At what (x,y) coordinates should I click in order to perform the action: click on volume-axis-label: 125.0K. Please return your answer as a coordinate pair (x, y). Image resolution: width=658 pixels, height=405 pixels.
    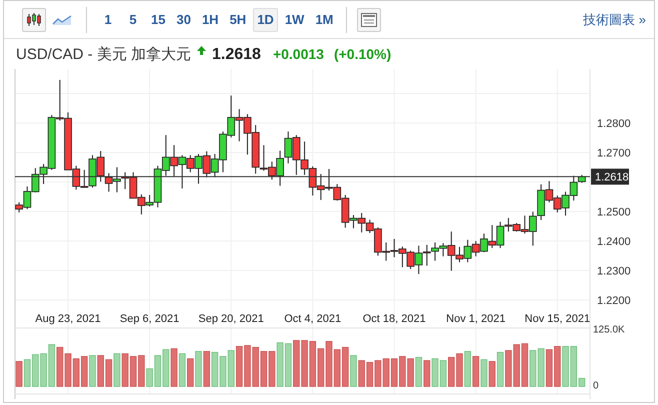
    Looking at the image, I should click on (609, 330).